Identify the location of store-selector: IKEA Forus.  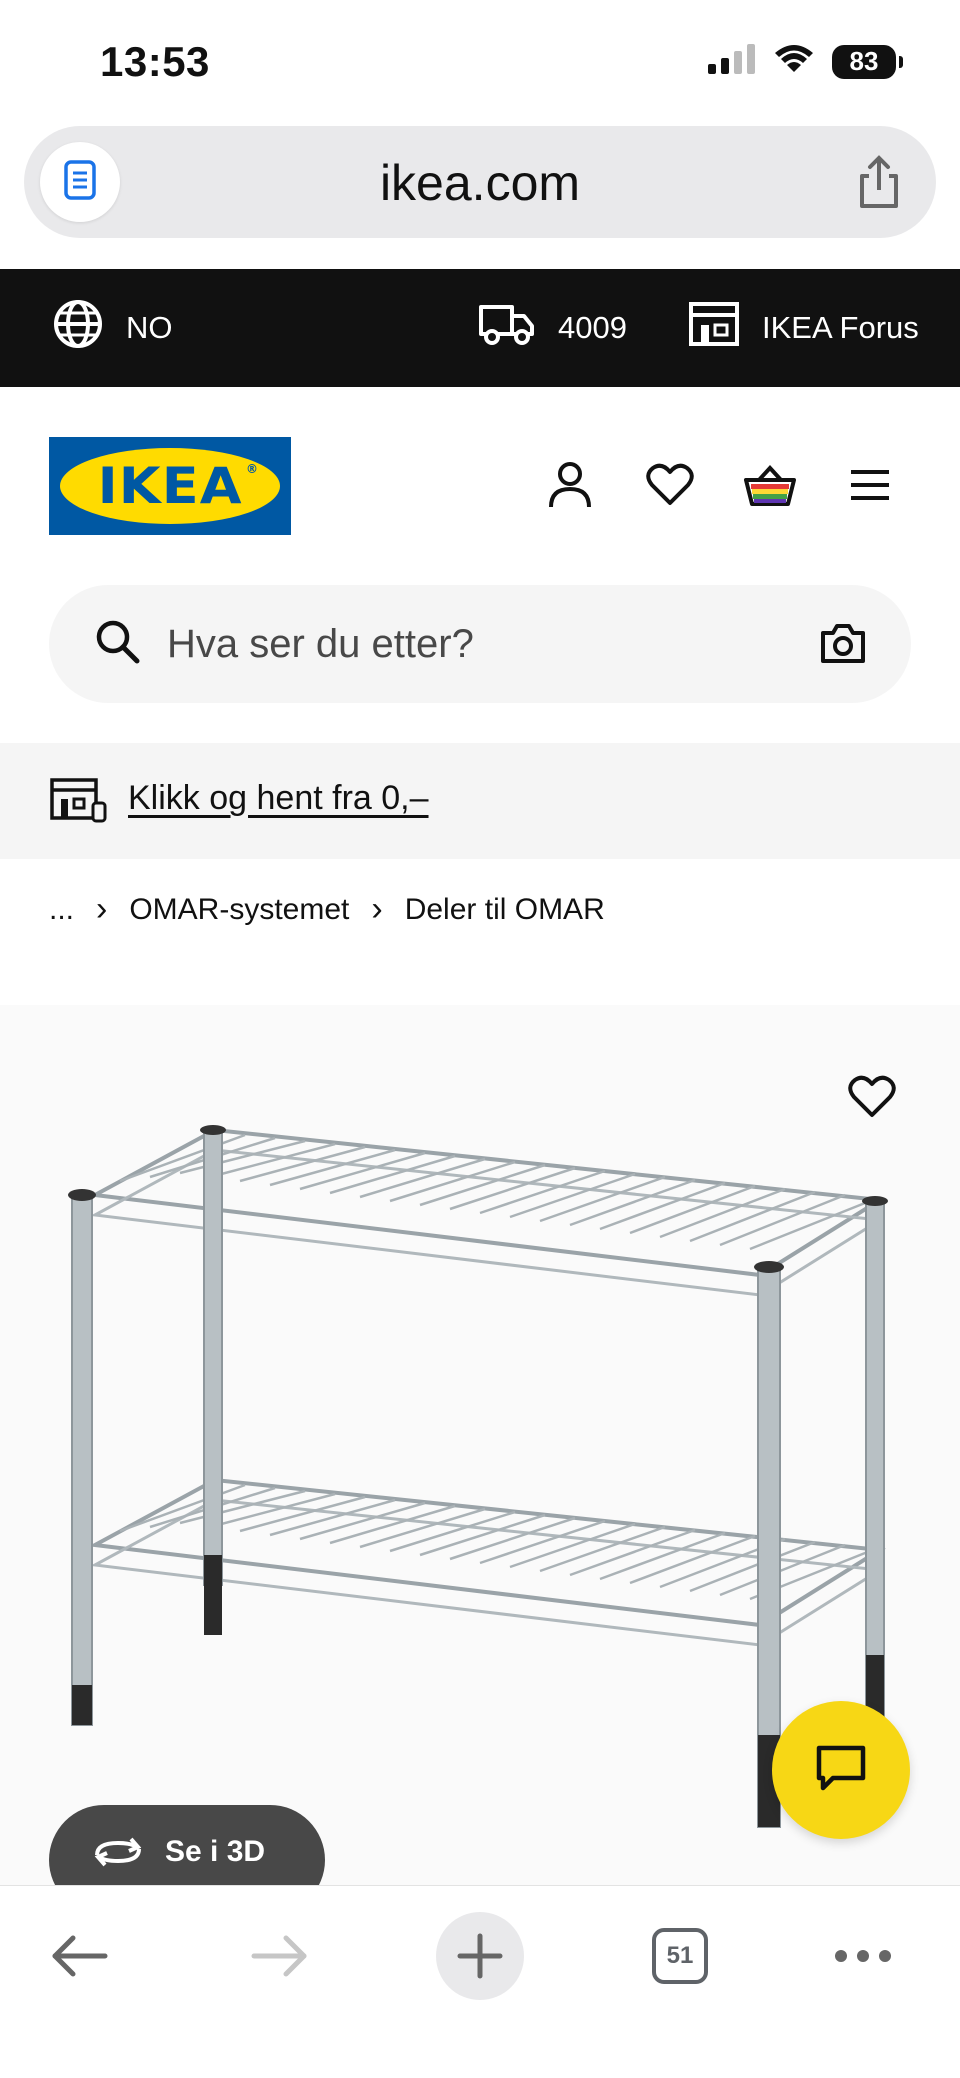
(803, 328).